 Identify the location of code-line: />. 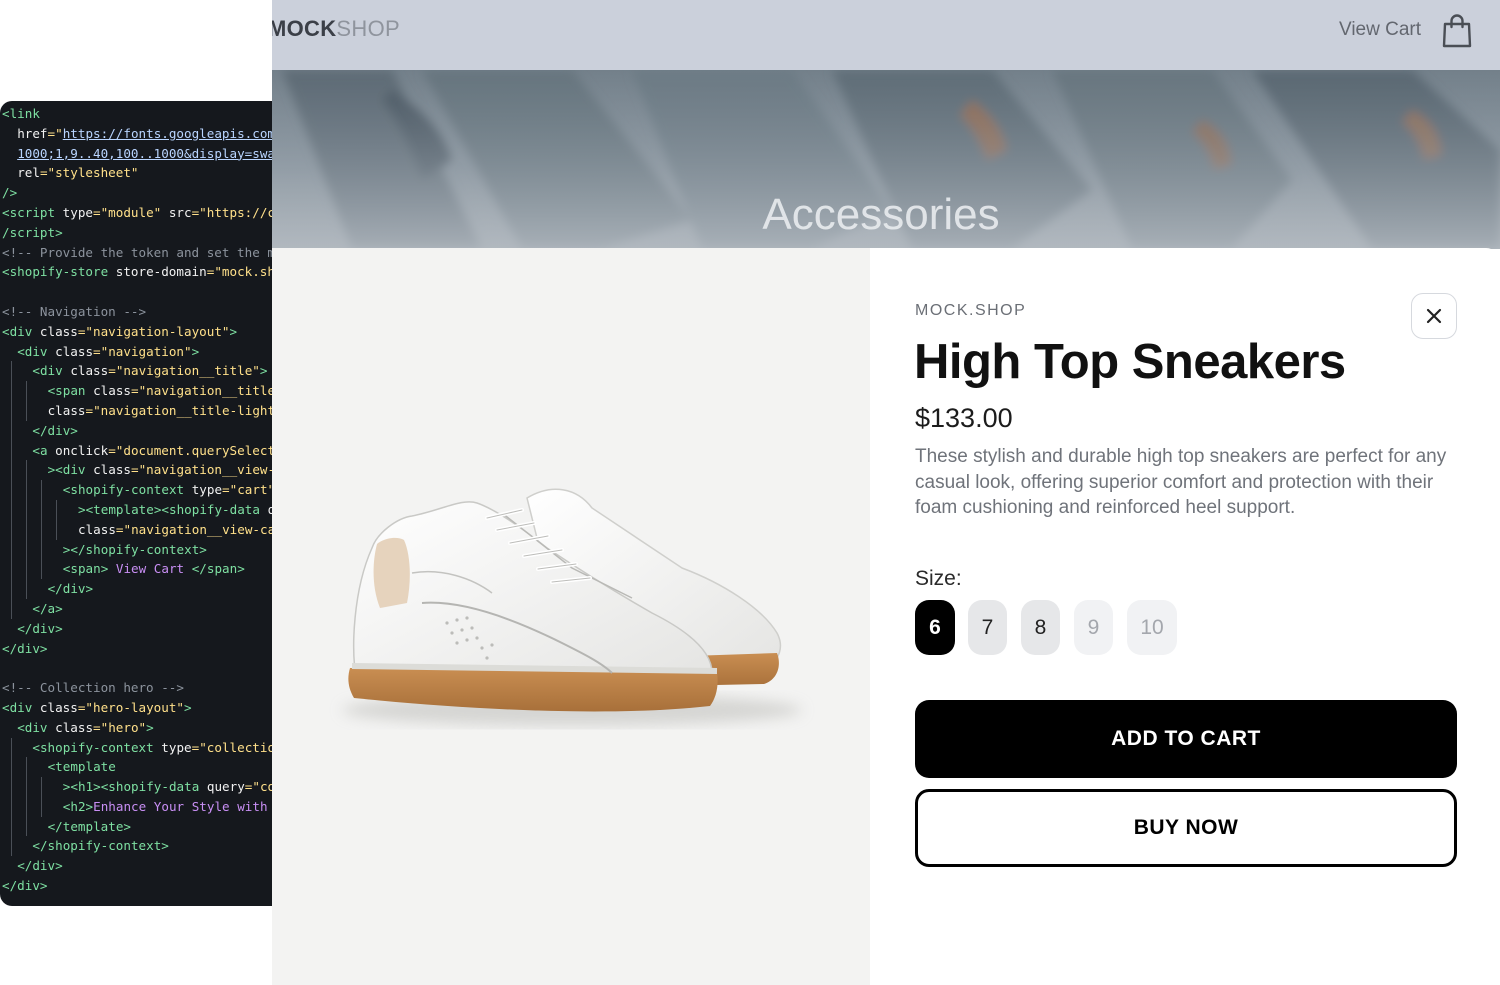
(143, 193).